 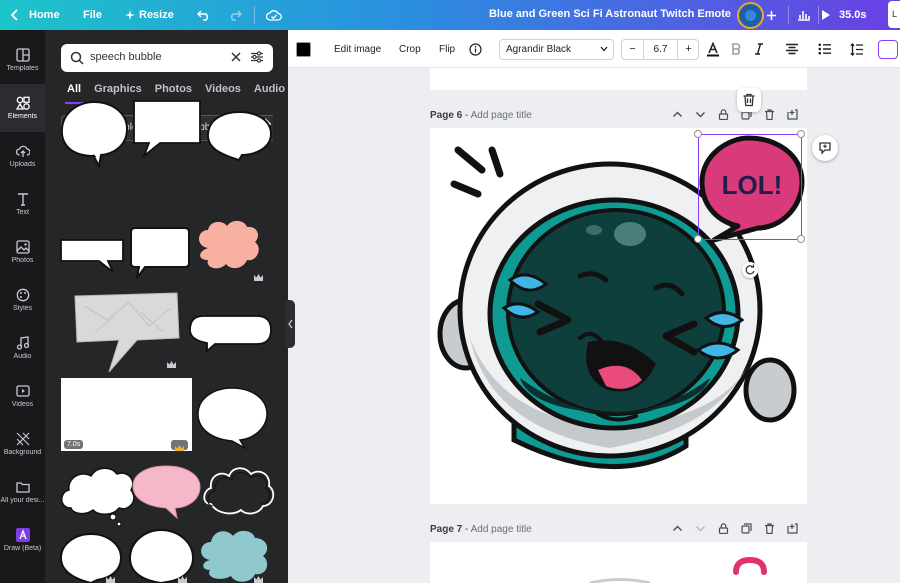 I want to click on color-swatch, so click(x=303, y=49).